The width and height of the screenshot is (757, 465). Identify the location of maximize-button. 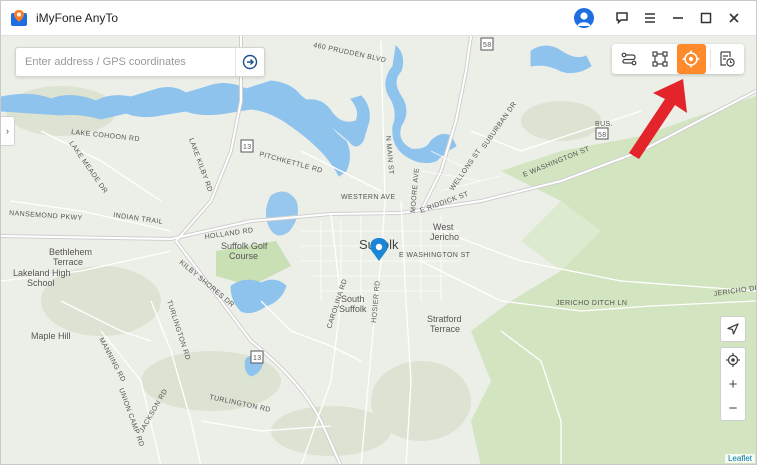
(706, 18).